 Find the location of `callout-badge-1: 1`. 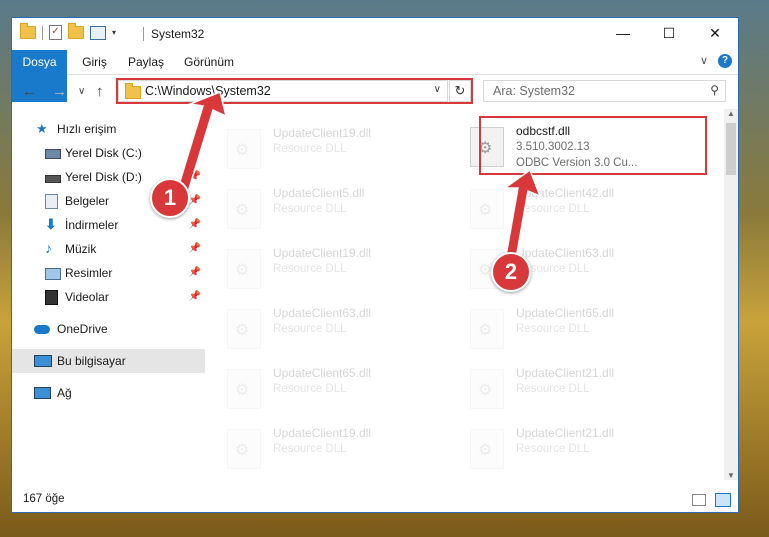

callout-badge-1: 1 is located at coordinates (170, 198).